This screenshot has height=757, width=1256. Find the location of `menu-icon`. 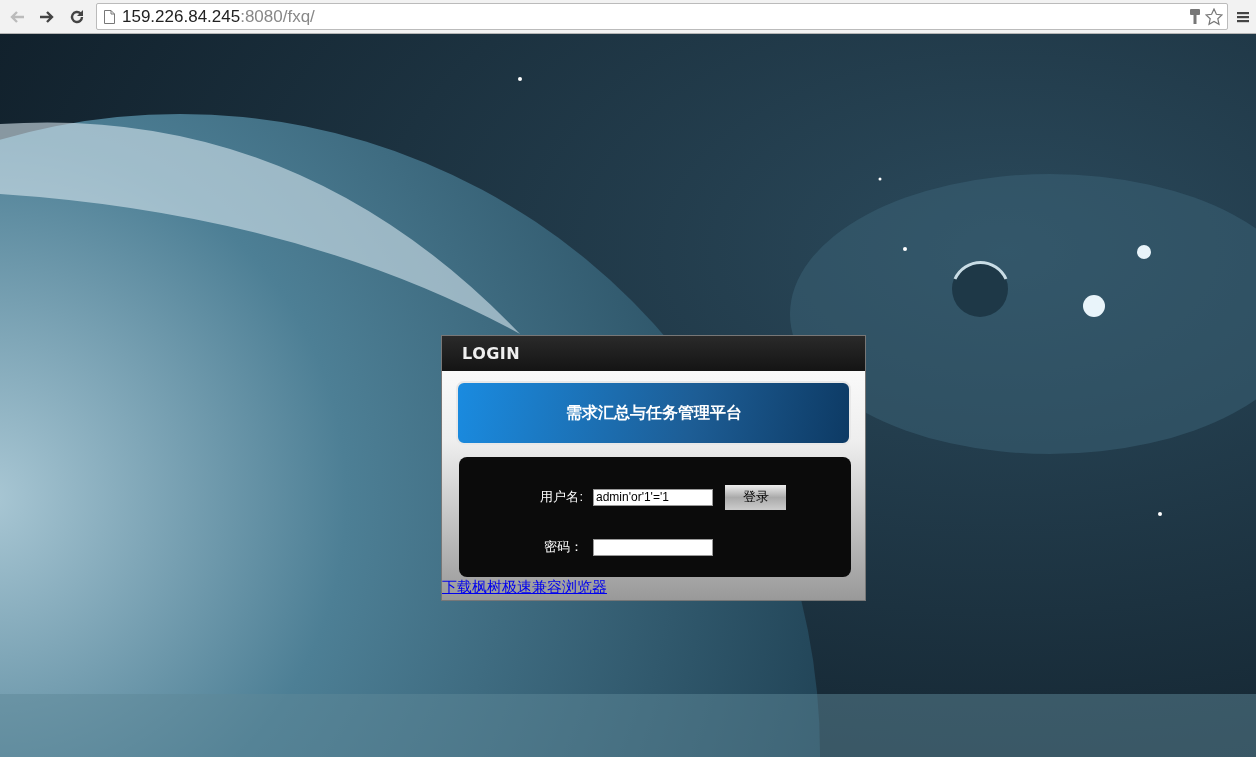

menu-icon is located at coordinates (1243, 16).